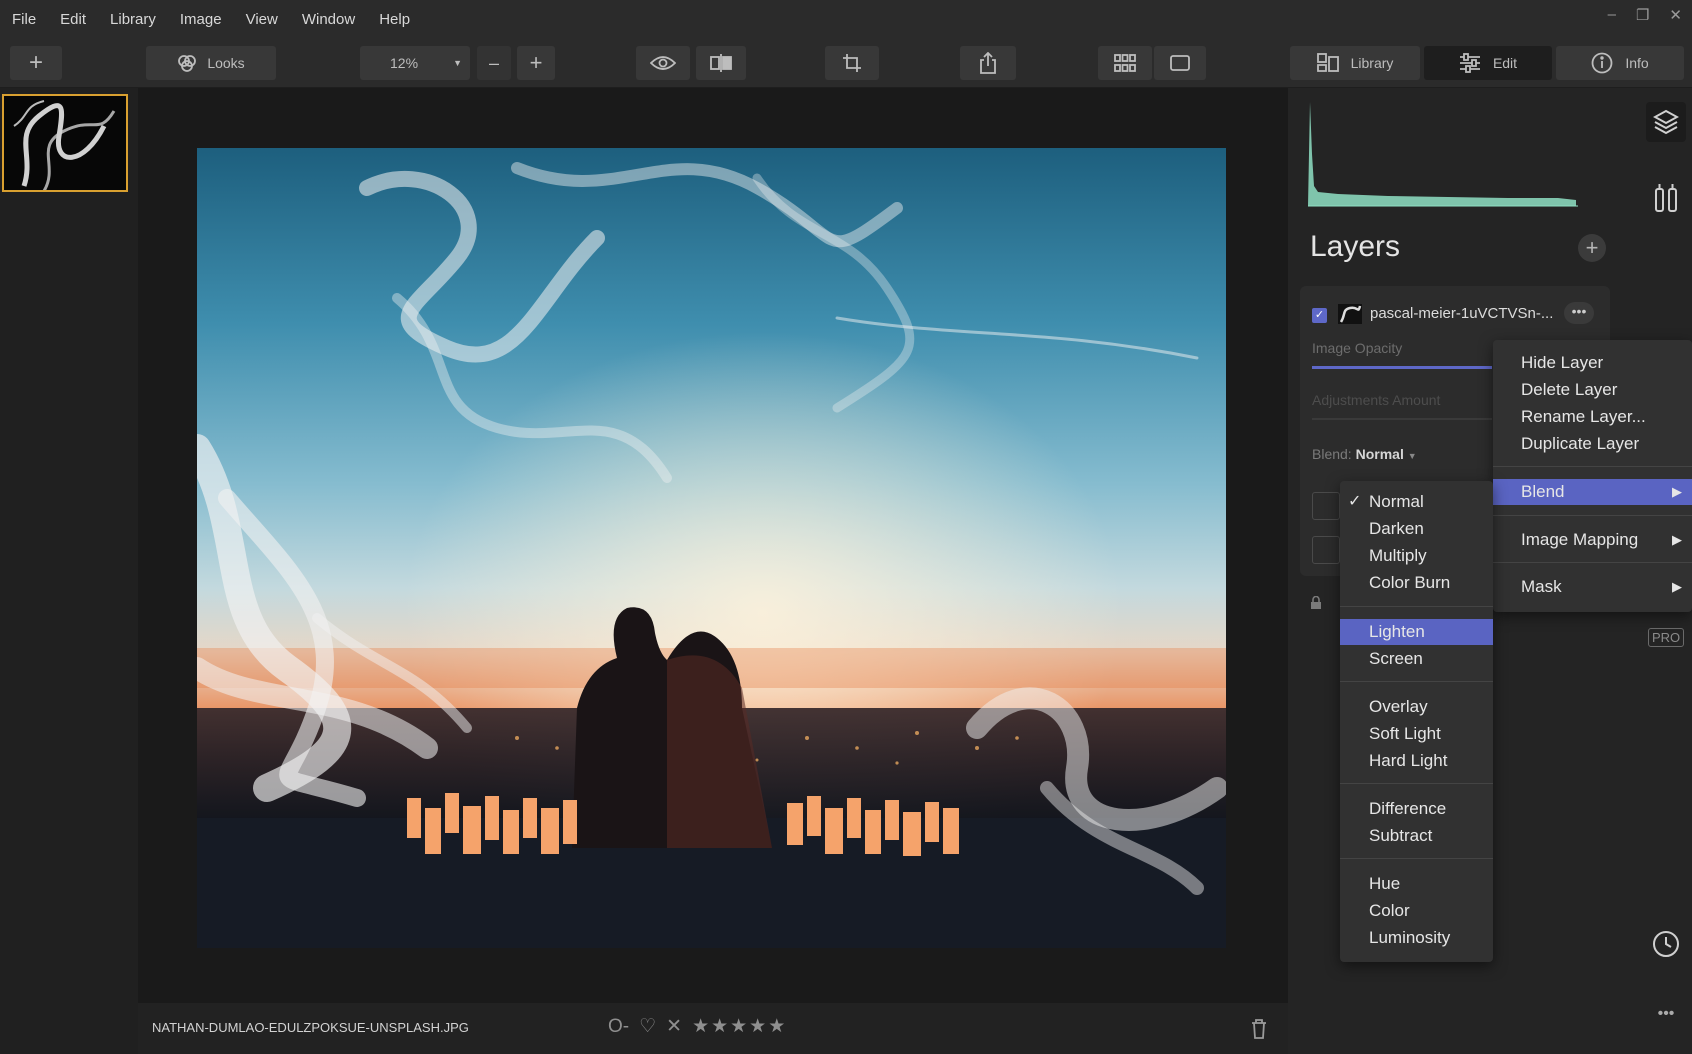 This screenshot has height=1054, width=1692. What do you see at coordinates (1416, 809) in the screenshot?
I see `blend-difference: Difference` at bounding box center [1416, 809].